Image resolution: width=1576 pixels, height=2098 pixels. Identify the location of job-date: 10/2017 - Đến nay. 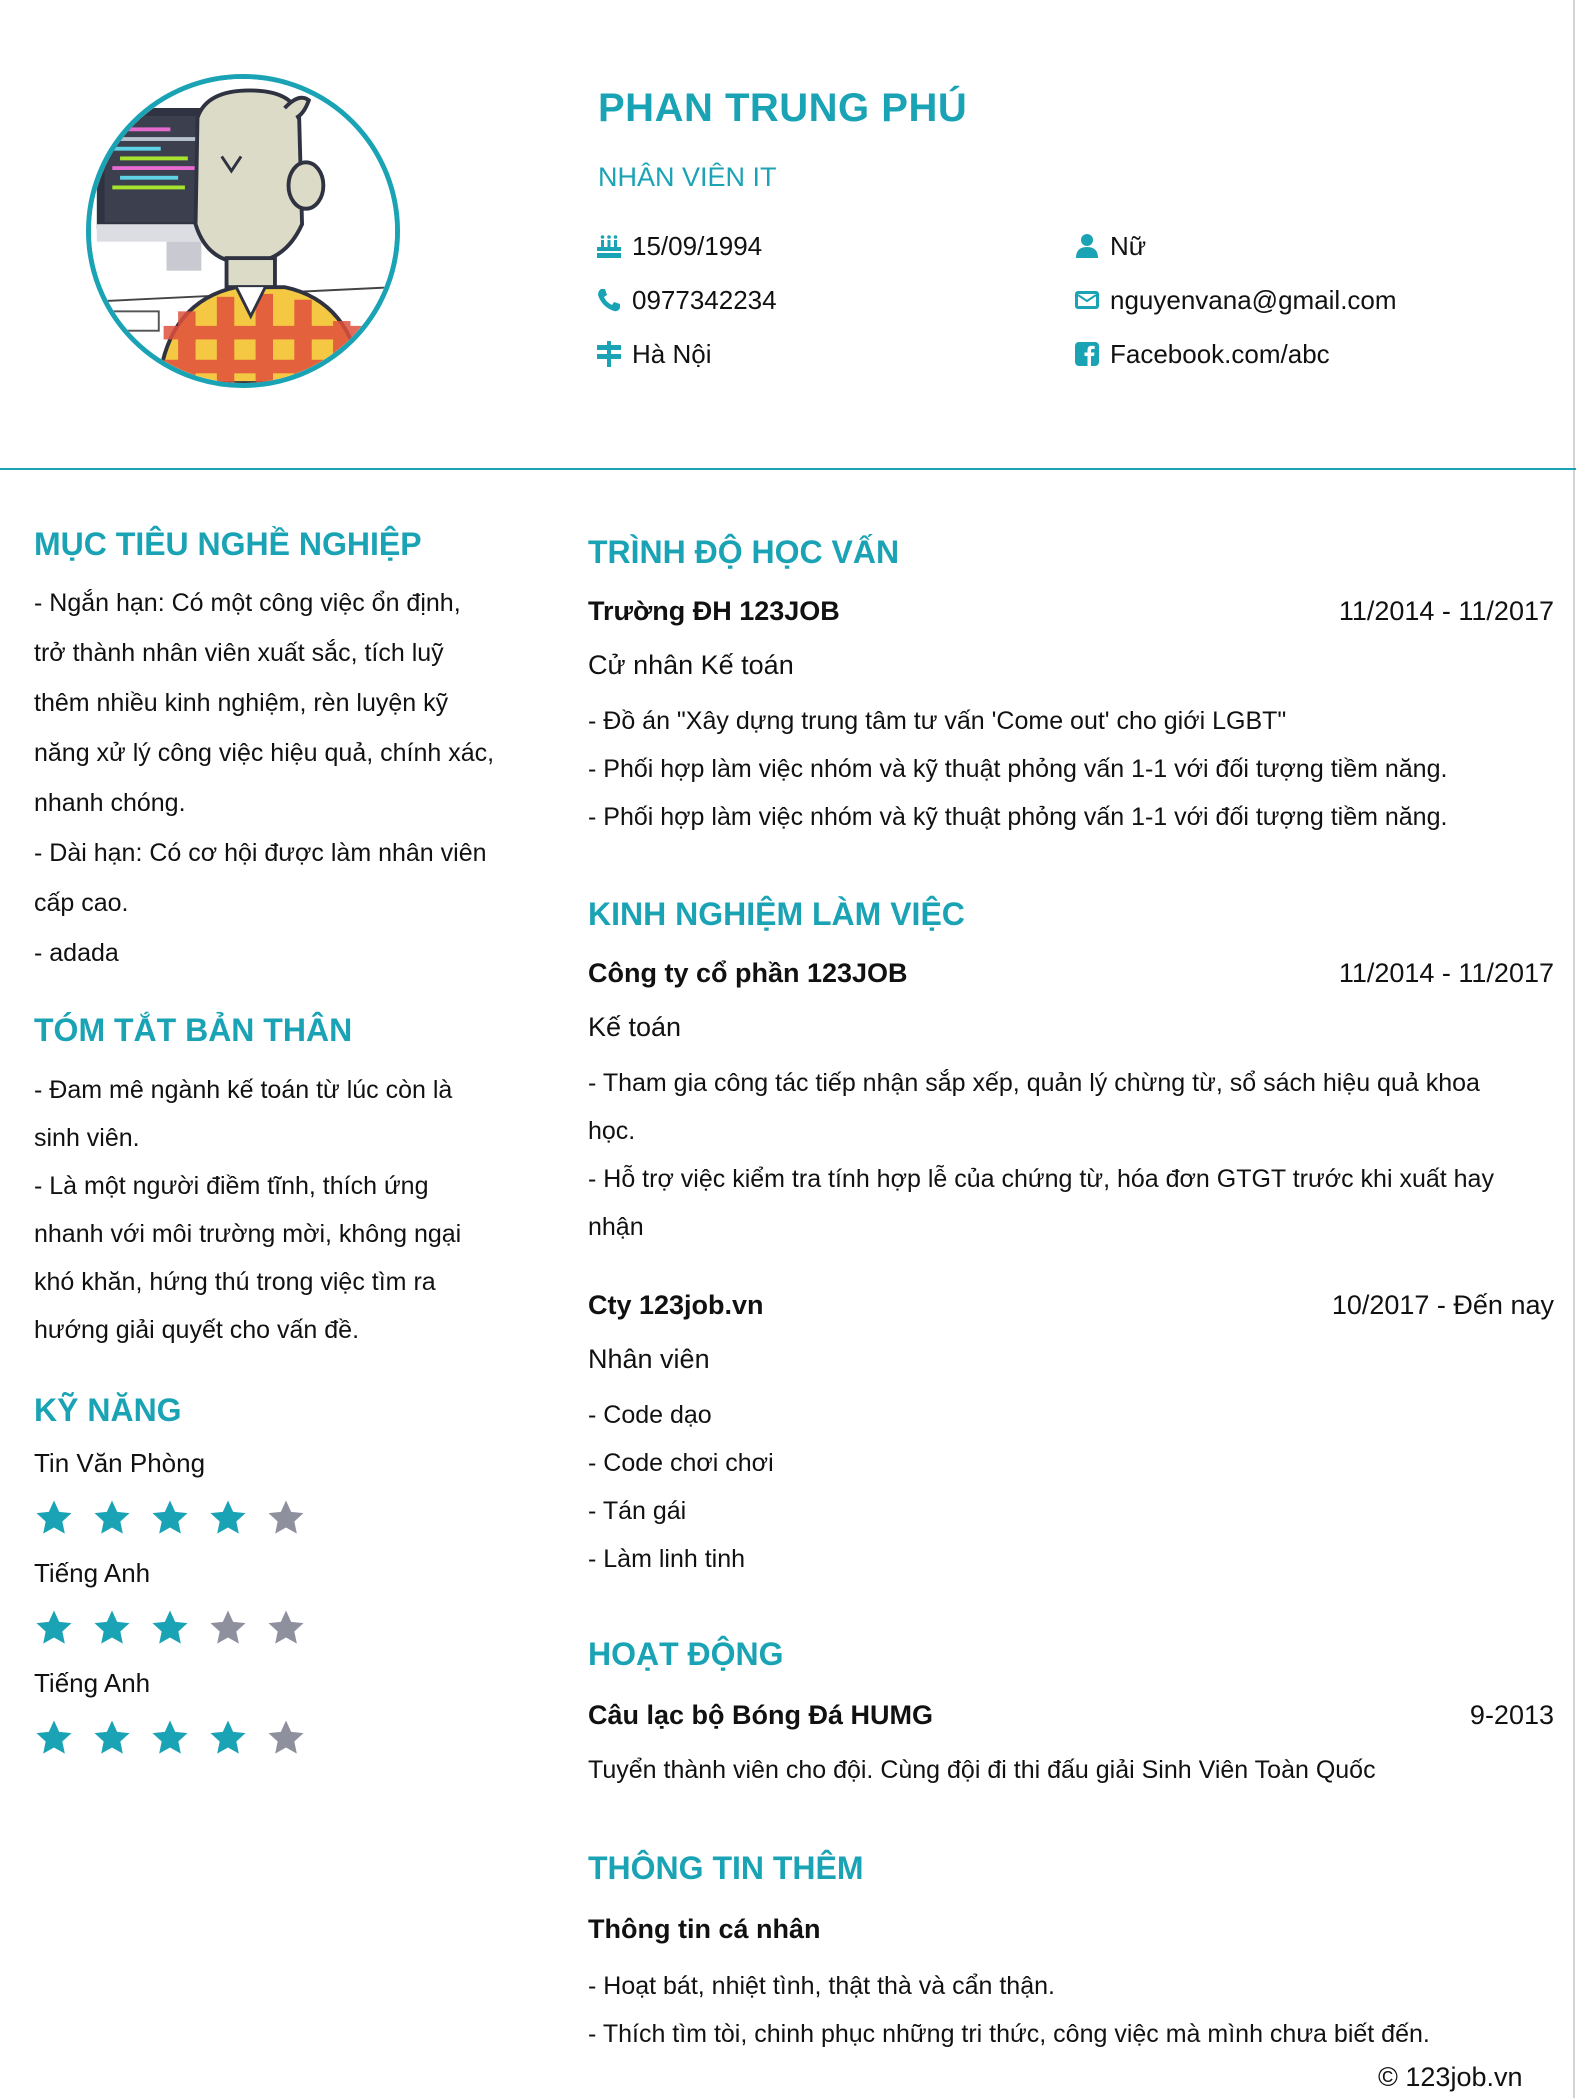
(1442, 1305).